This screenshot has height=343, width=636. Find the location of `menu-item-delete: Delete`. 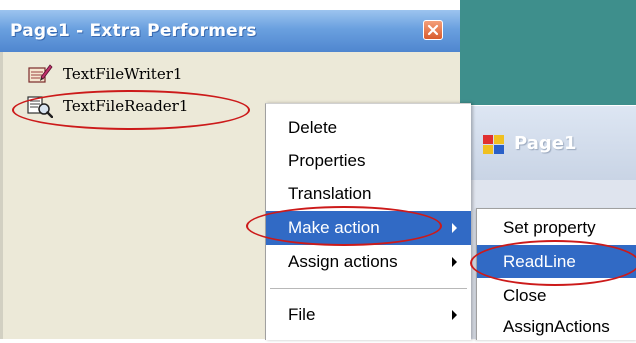

menu-item-delete: Delete is located at coordinates (368, 128).